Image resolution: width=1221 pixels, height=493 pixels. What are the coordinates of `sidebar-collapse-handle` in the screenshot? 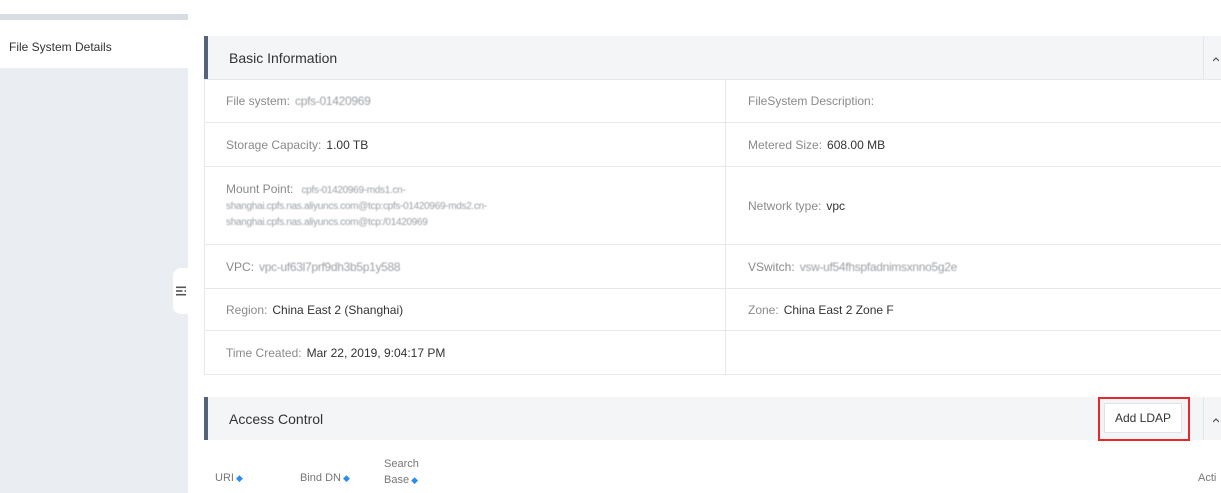 It's located at (181, 291).